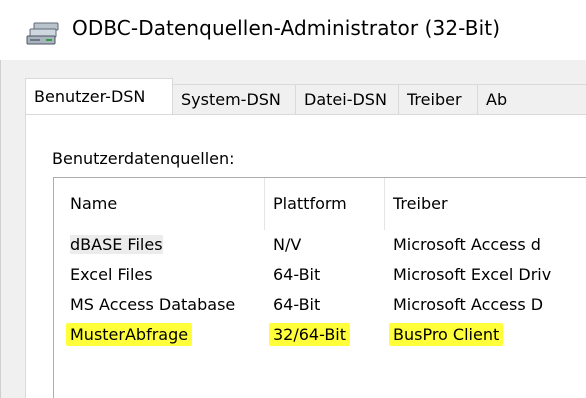 The width and height of the screenshot is (586, 398). I want to click on tab-label: Ab, so click(497, 99).